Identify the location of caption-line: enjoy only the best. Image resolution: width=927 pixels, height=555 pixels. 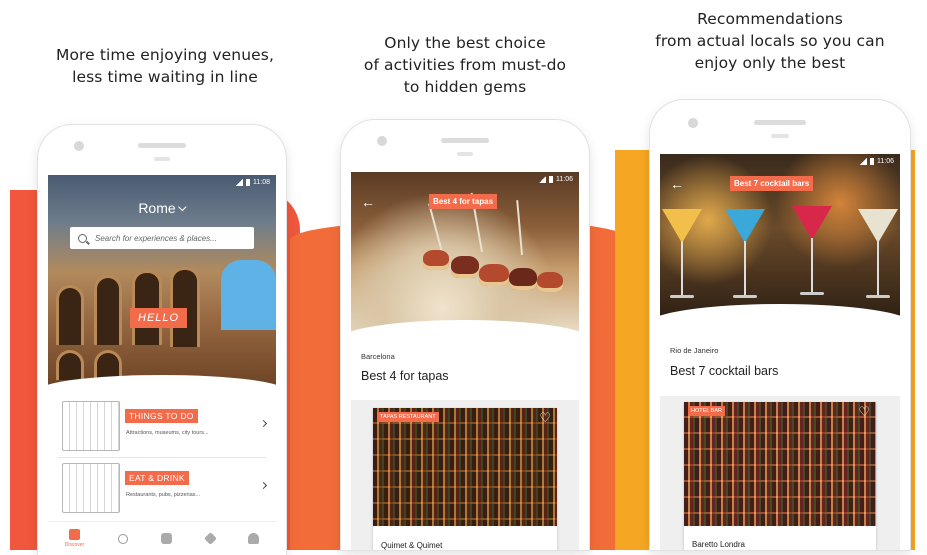
(770, 63).